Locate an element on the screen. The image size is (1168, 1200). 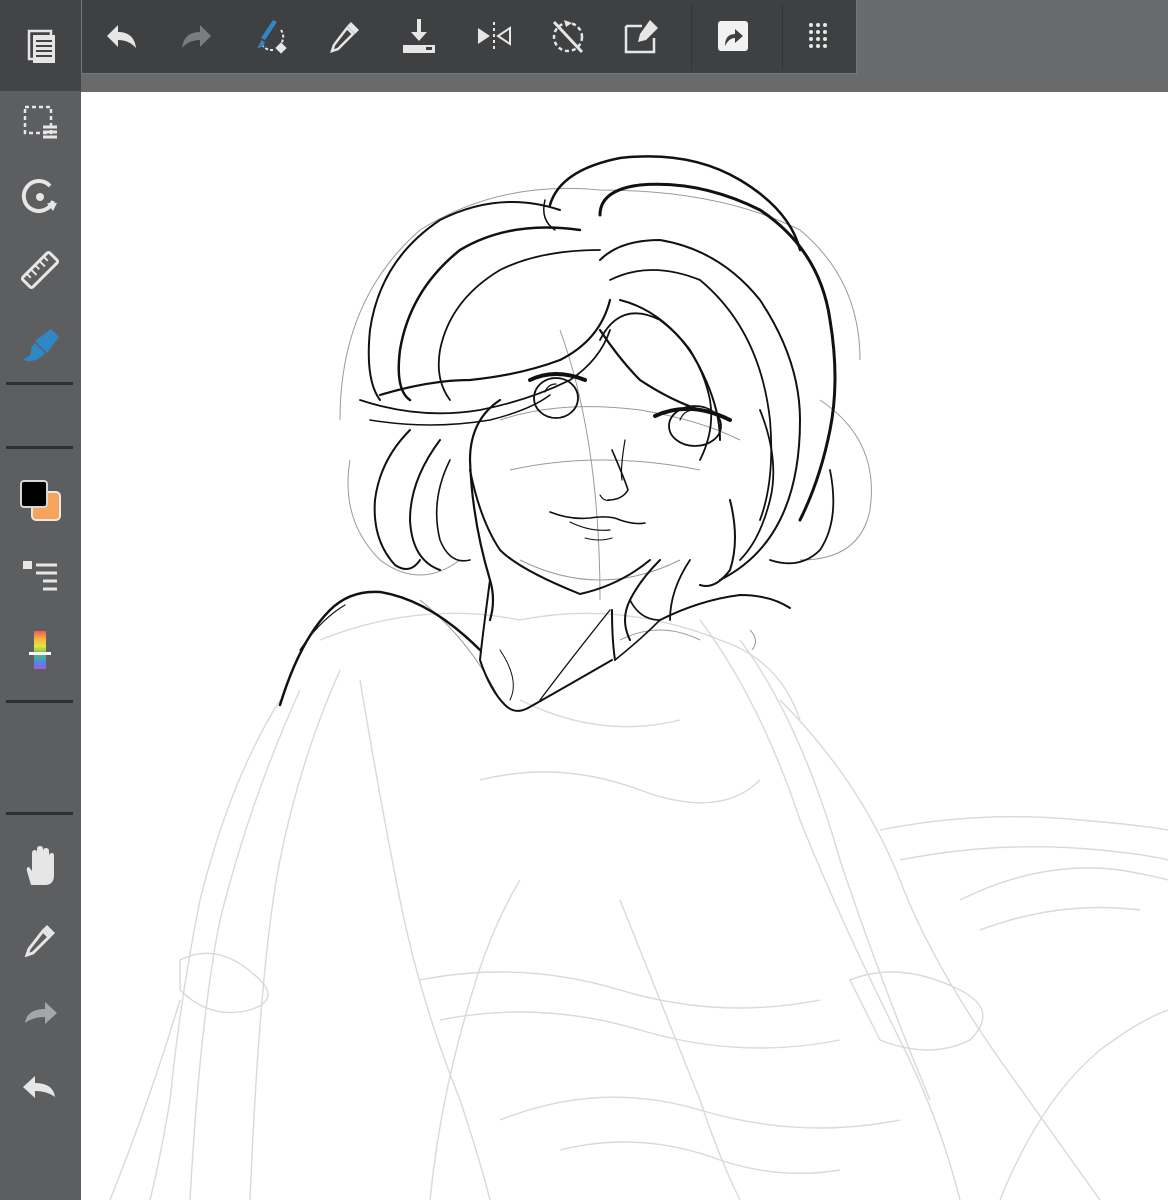
command-toolbar is located at coordinates (469, 37).